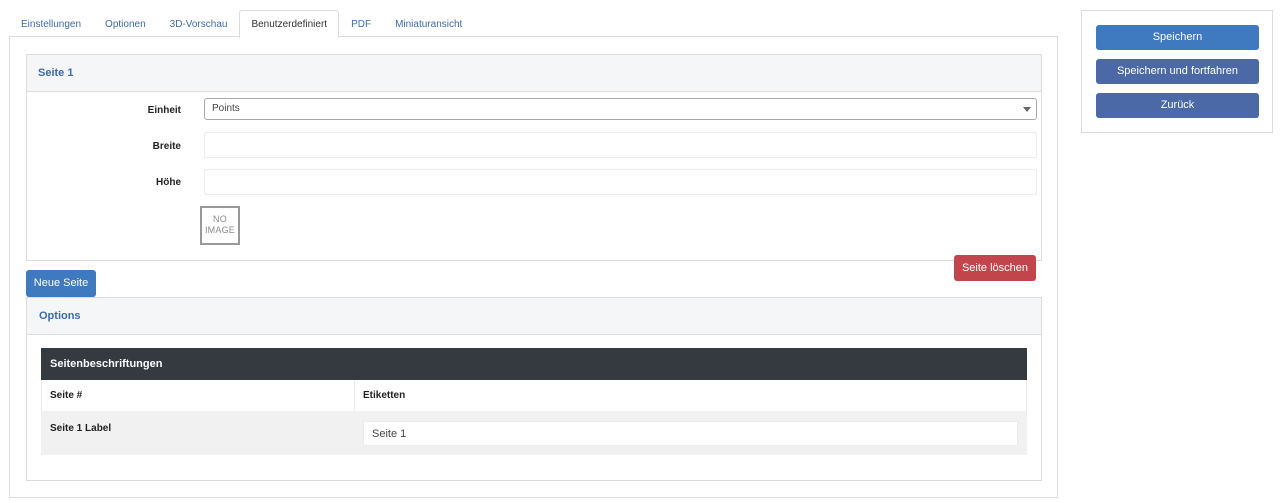 This screenshot has width=1280, height=503. I want to click on delete-page-button: Seite löschen, so click(995, 268).